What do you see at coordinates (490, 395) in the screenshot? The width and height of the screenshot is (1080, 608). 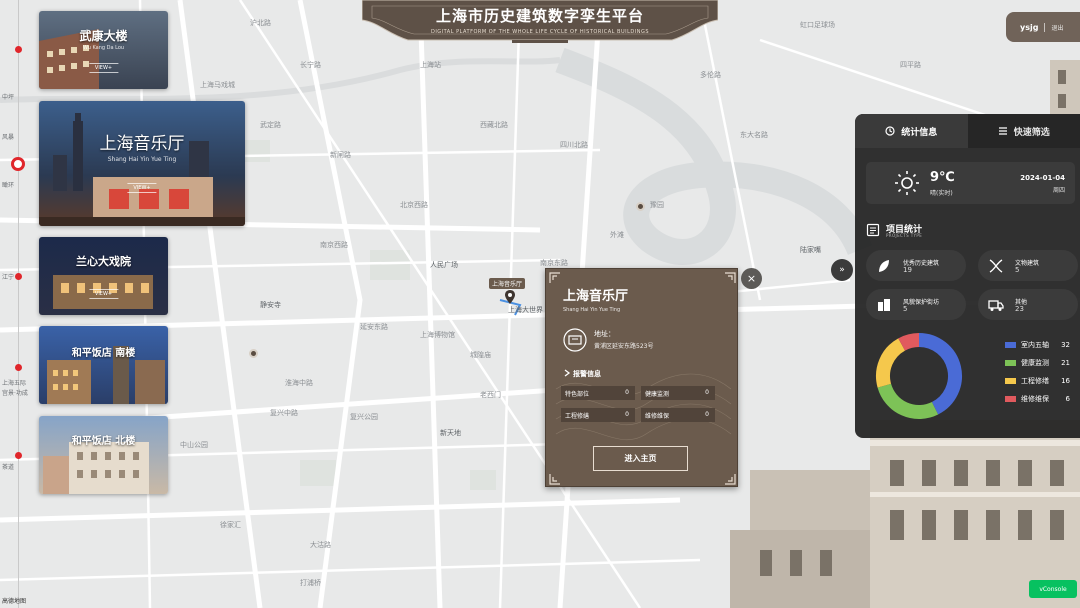 I see `map-label: 老西门` at bounding box center [490, 395].